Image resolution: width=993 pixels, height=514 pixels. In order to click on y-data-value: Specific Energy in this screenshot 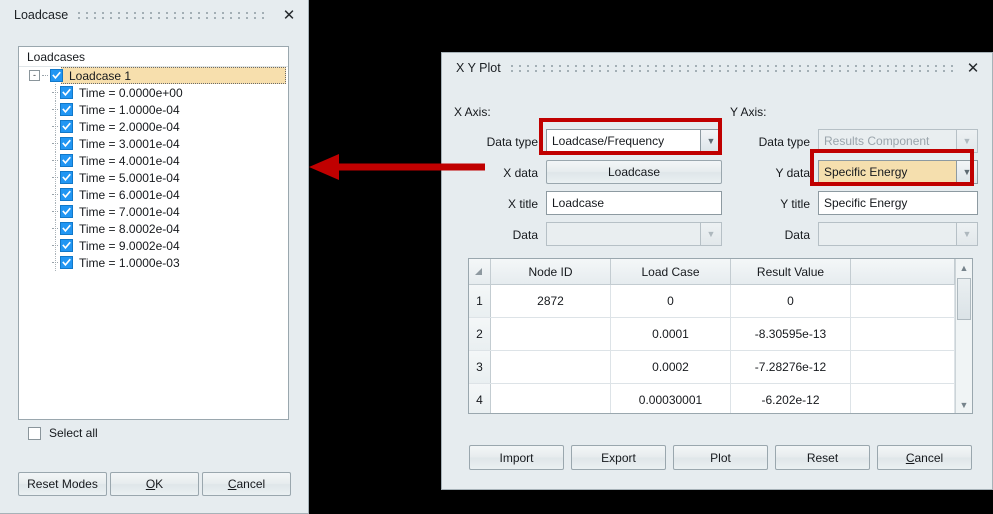, I will do `click(887, 172)`.